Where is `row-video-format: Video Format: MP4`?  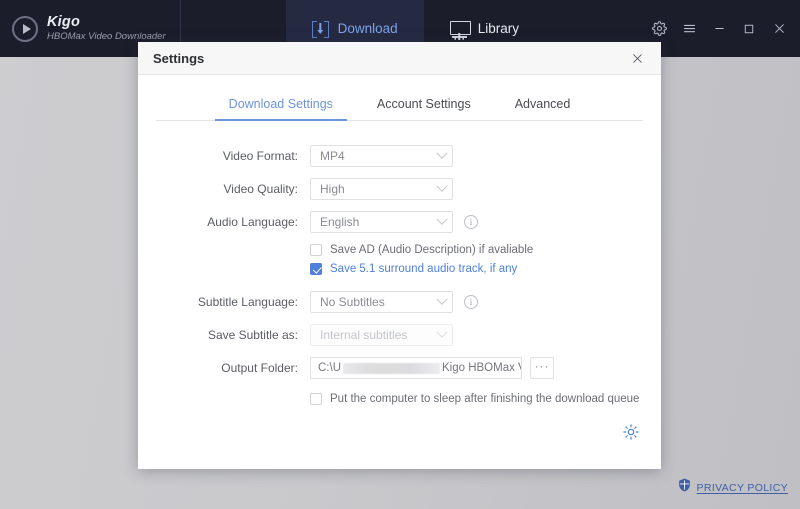 row-video-format: Video Format: MP4 is located at coordinates (399, 156).